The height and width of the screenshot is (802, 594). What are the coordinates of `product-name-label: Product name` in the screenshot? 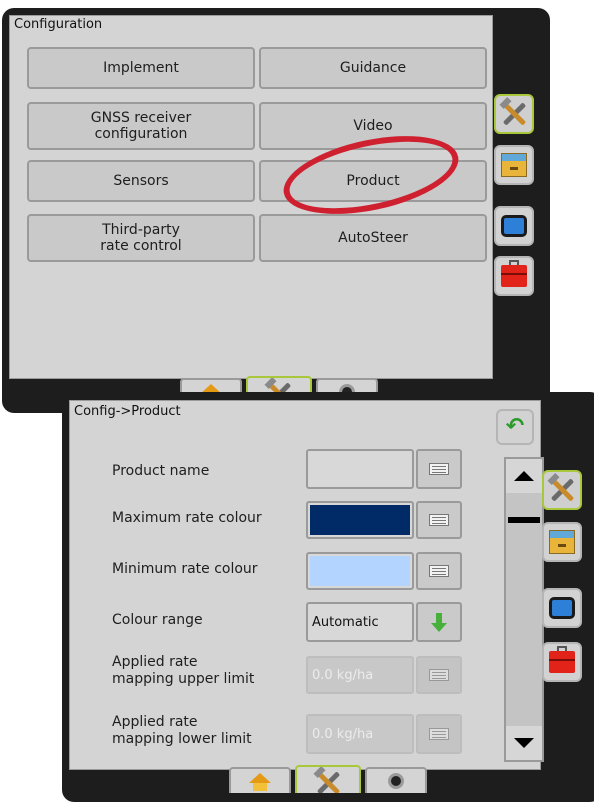 It's located at (161, 471).